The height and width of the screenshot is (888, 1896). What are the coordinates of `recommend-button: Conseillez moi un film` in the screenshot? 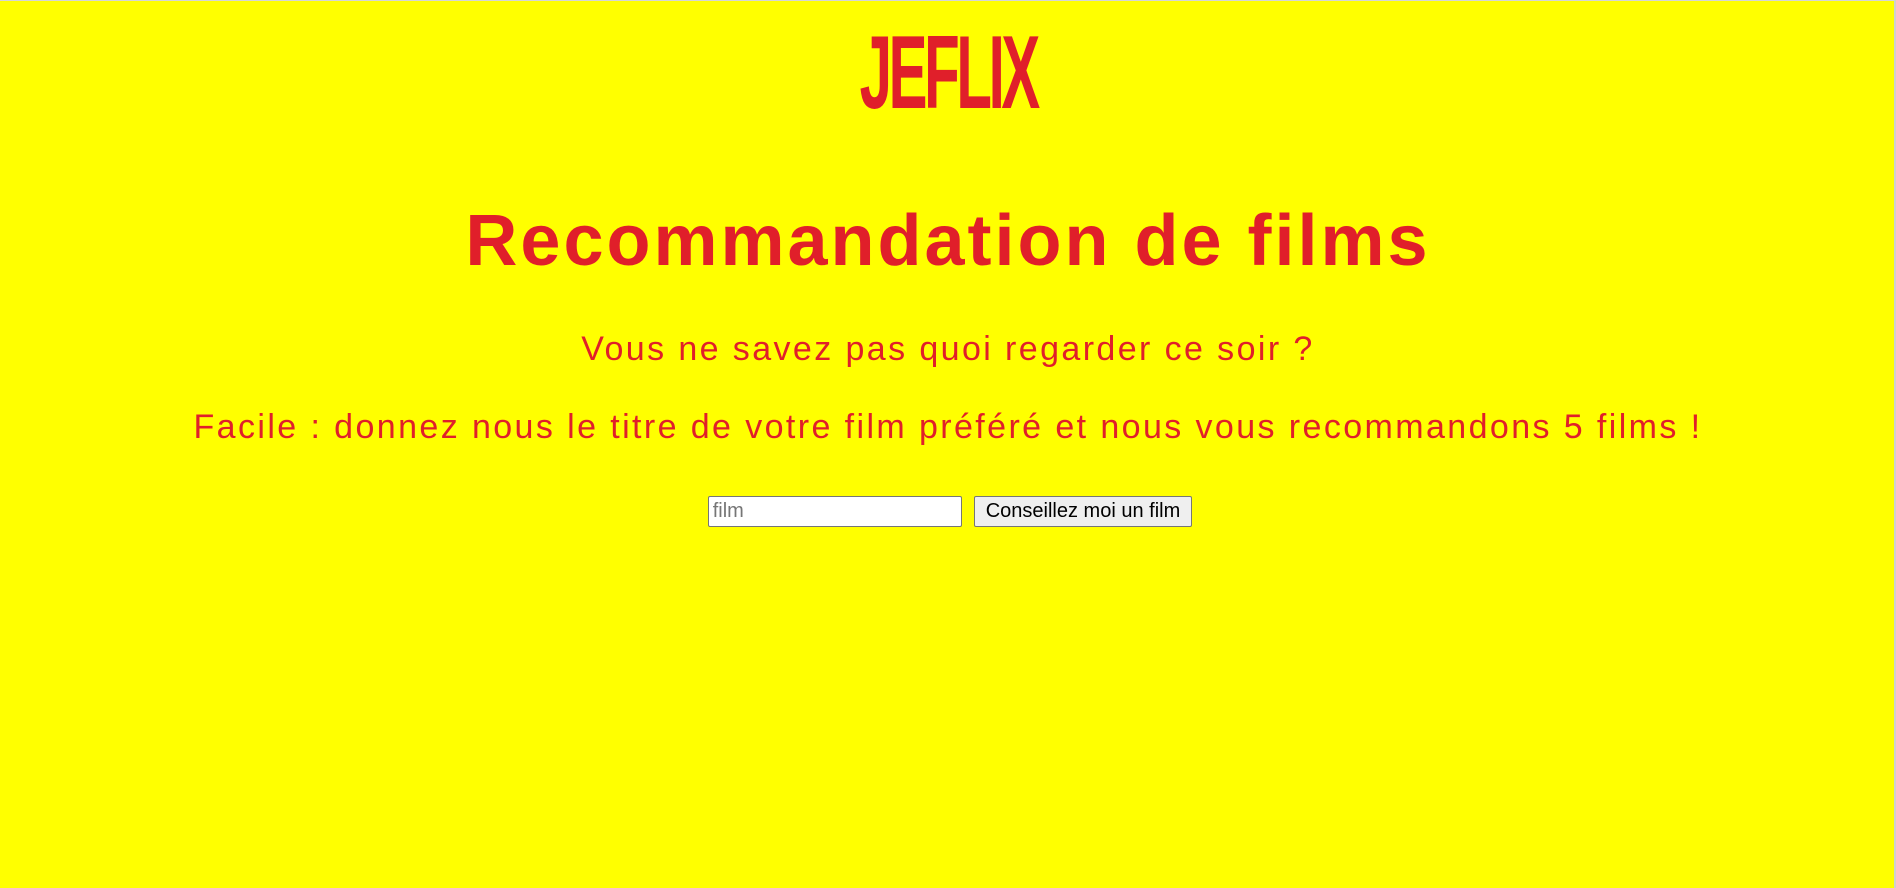 It's located at (1083, 511).